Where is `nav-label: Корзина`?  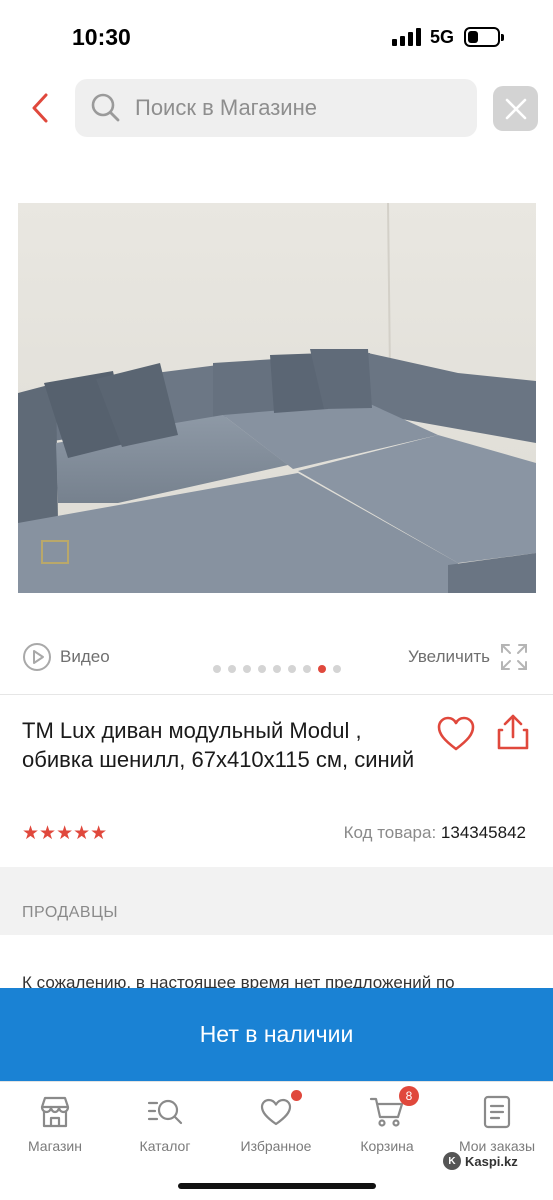 nav-label: Корзина is located at coordinates (387, 1146).